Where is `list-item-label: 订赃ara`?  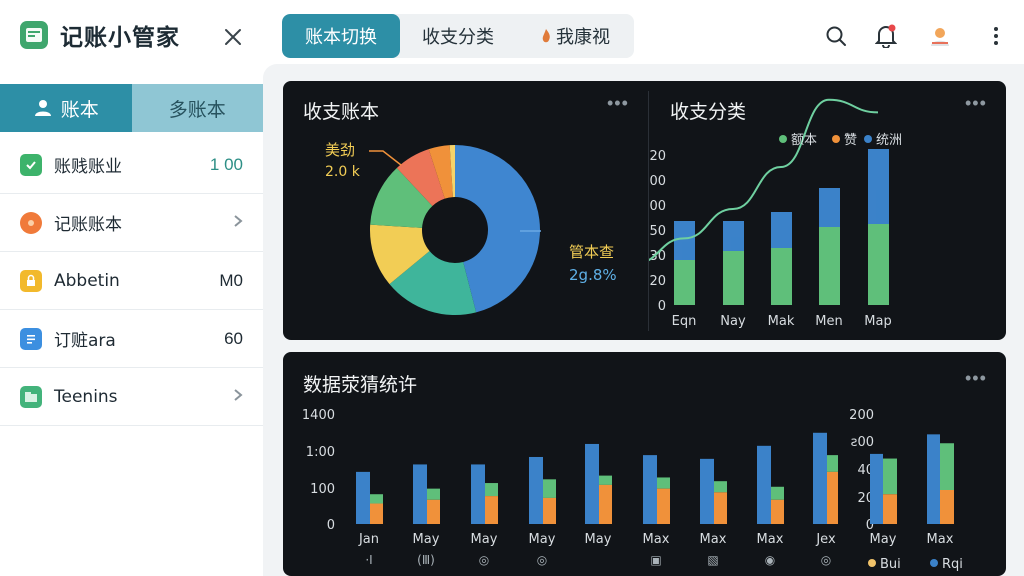 list-item-label: 订赃ara is located at coordinates (85, 341).